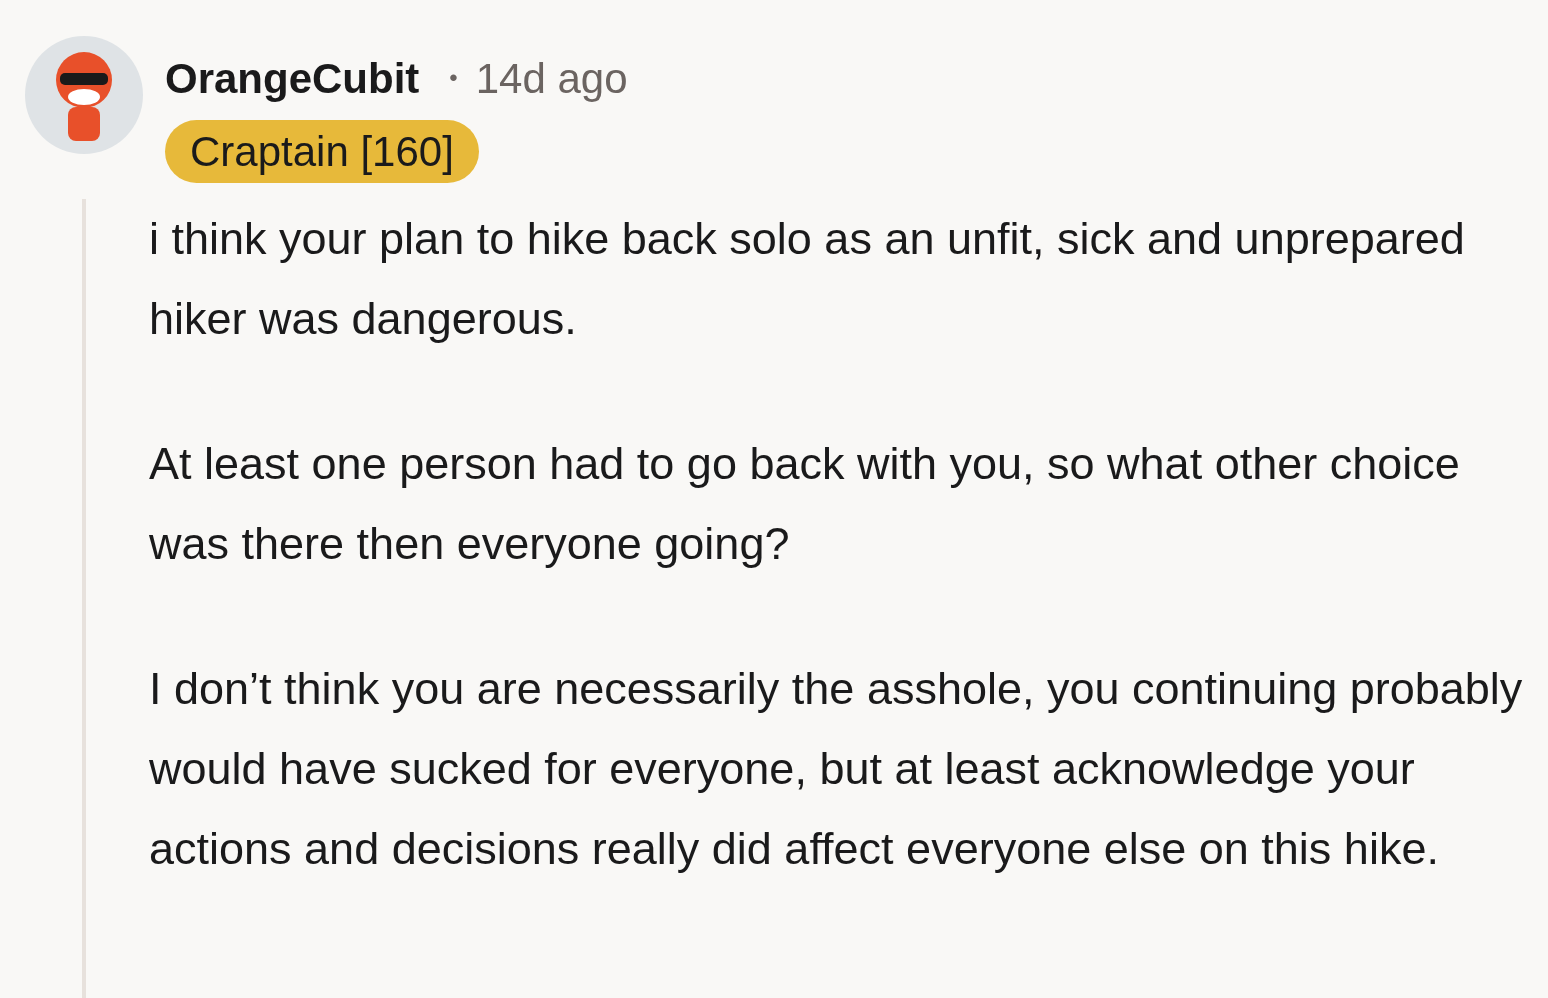 The height and width of the screenshot is (998, 1548). I want to click on user-flair: Craptain [160], so click(322, 151).